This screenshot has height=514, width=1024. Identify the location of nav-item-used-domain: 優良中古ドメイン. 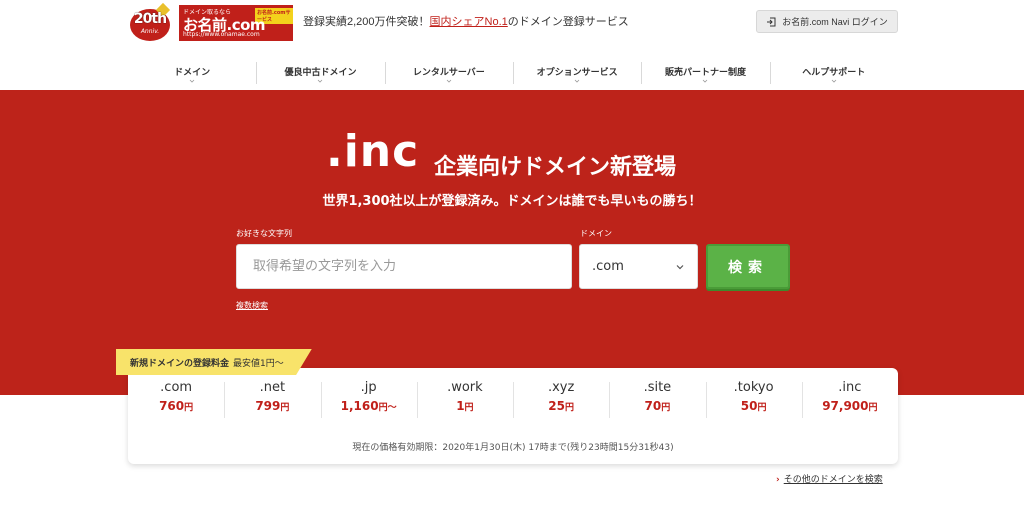
(320, 72).